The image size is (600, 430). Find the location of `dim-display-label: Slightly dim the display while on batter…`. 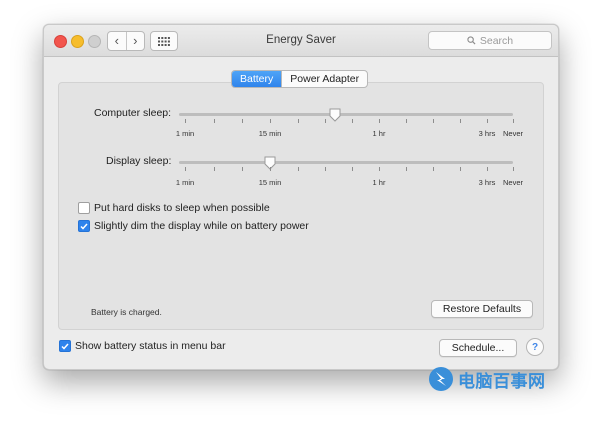

dim-display-label: Slightly dim the display while on batter… is located at coordinates (201, 226).